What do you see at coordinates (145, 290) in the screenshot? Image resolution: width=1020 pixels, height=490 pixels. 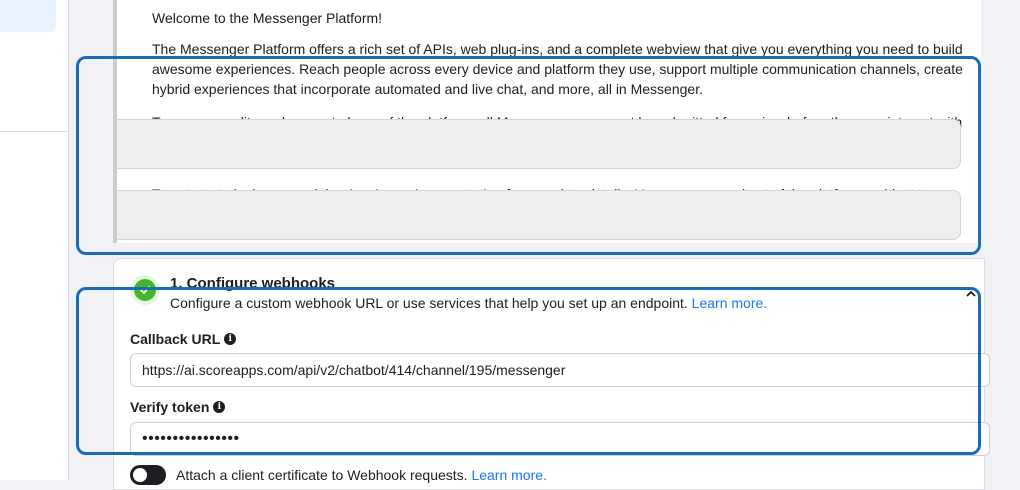 I see `check-circle-icon` at bounding box center [145, 290].